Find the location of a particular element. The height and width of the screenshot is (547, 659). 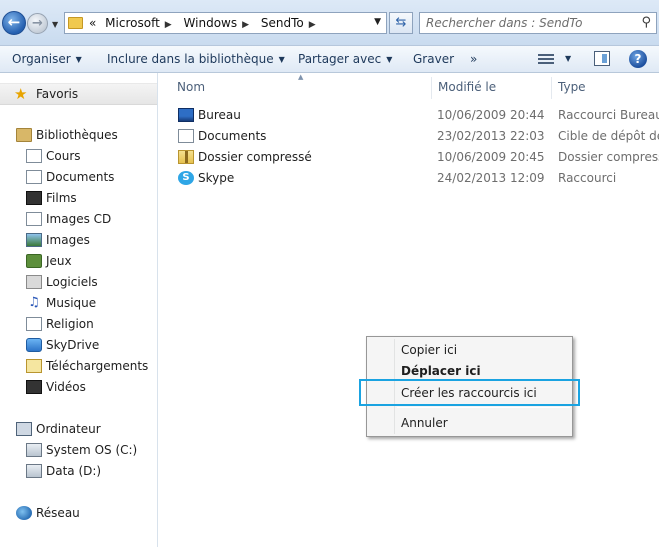

nav-library-item: Documents is located at coordinates (91, 177).